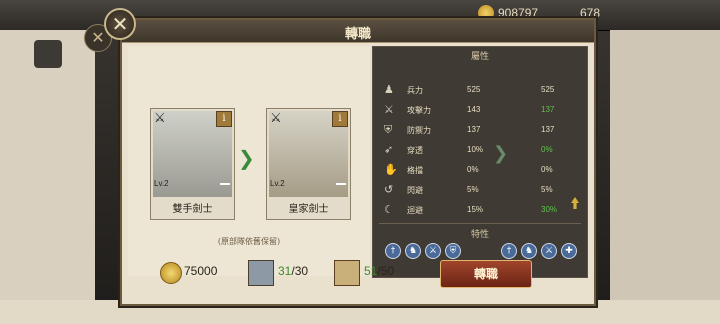 The height and width of the screenshot is (324, 720). Describe the element at coordinates (201, 271) in the screenshot. I see `gold-cost: 75000` at that location.